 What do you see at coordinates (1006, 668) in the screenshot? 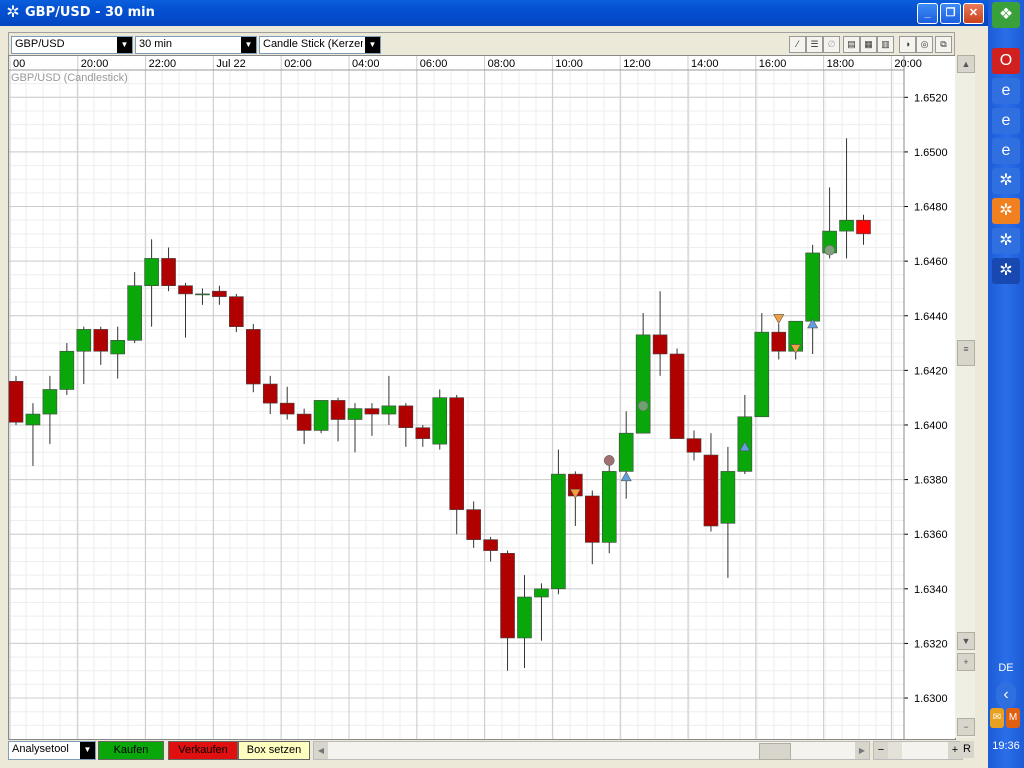
I see `language-indicator: DE` at bounding box center [1006, 668].